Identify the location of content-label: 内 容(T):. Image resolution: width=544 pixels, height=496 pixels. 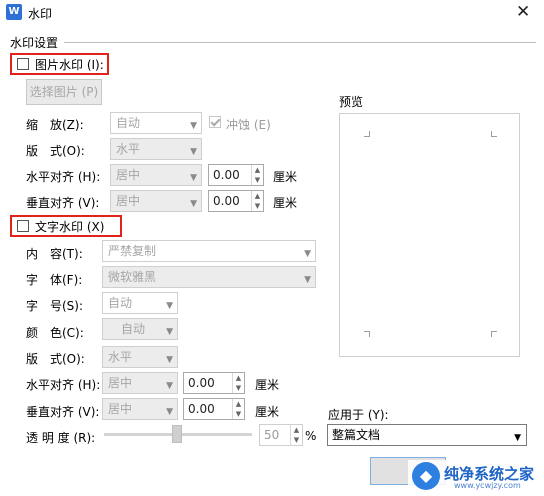
(54, 254).